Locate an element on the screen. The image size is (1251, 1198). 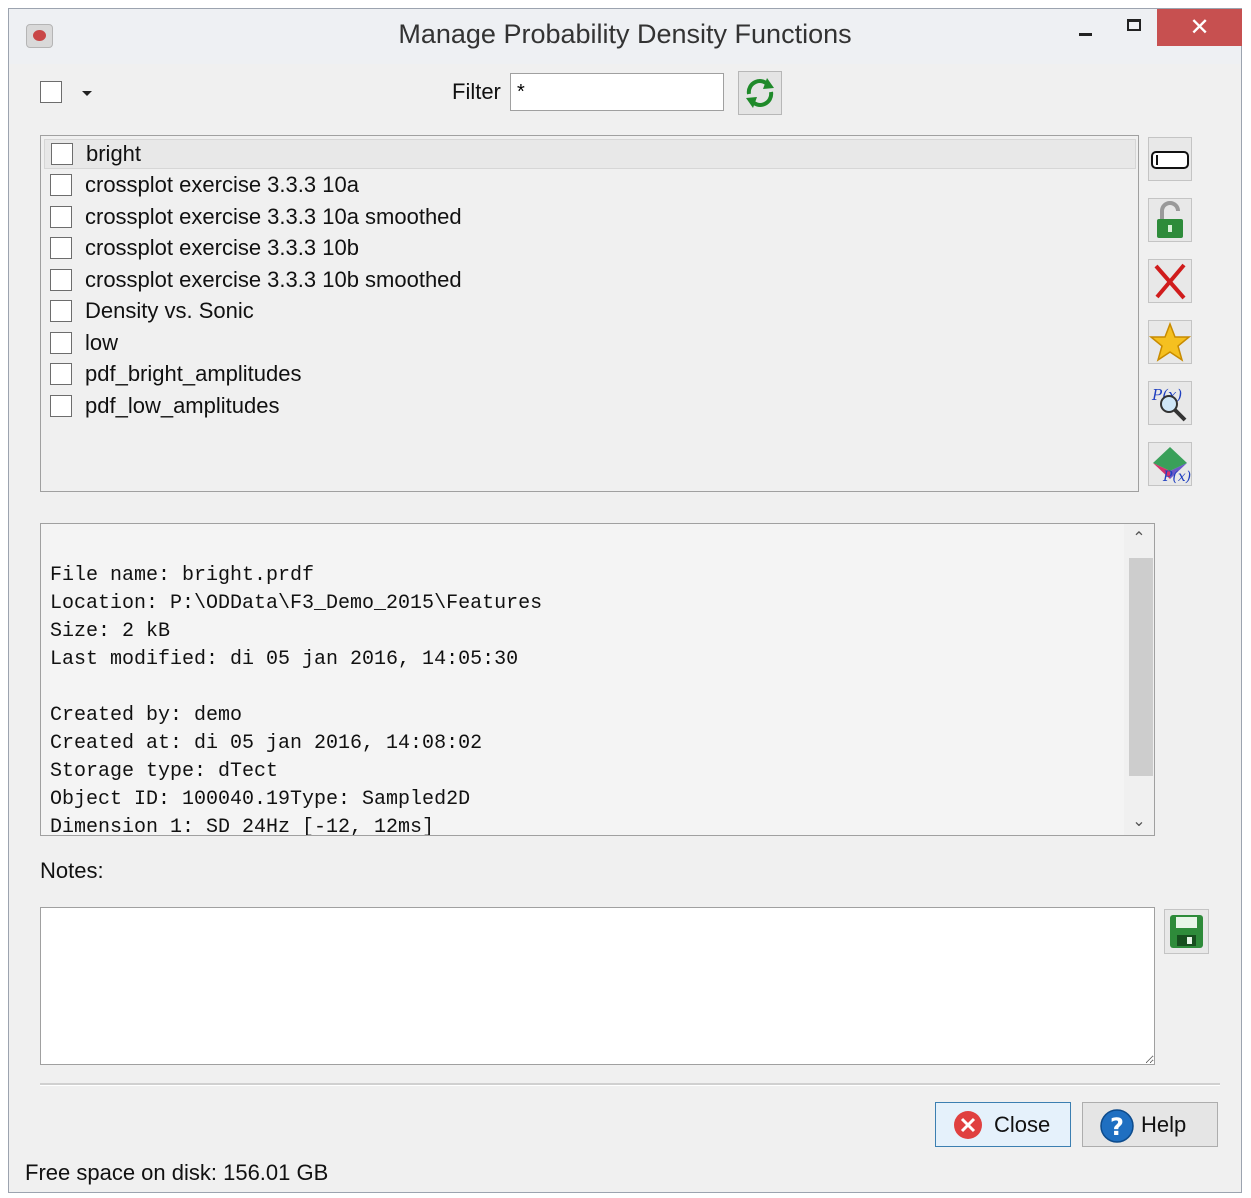
delete-button is located at coordinates (1170, 281).